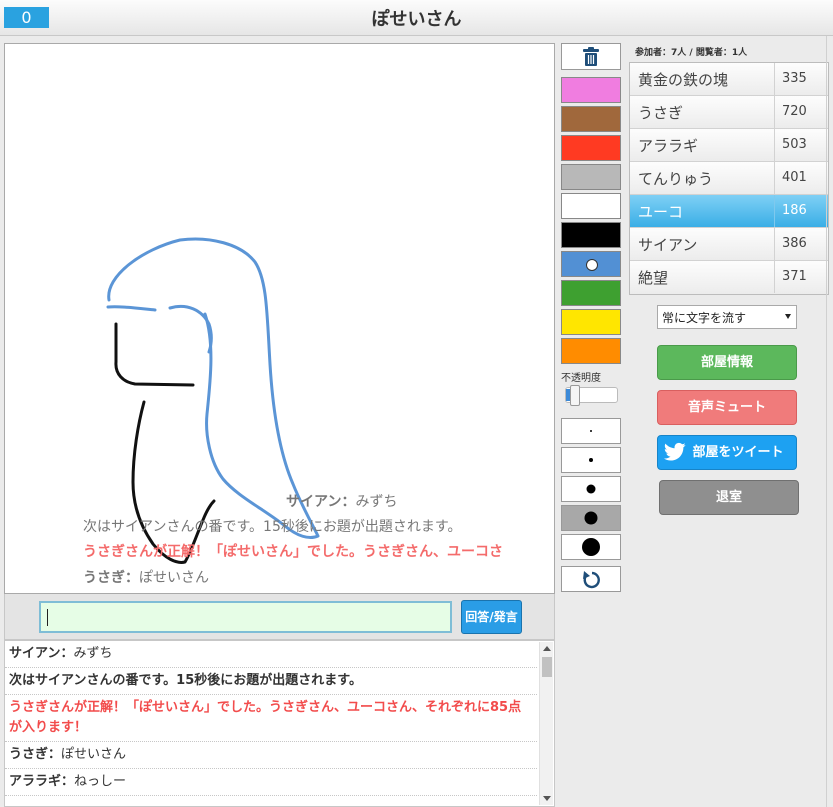  Describe the element at coordinates (704, 318) in the screenshot. I see `text-flow-select-value: 常に文字を流す` at that location.